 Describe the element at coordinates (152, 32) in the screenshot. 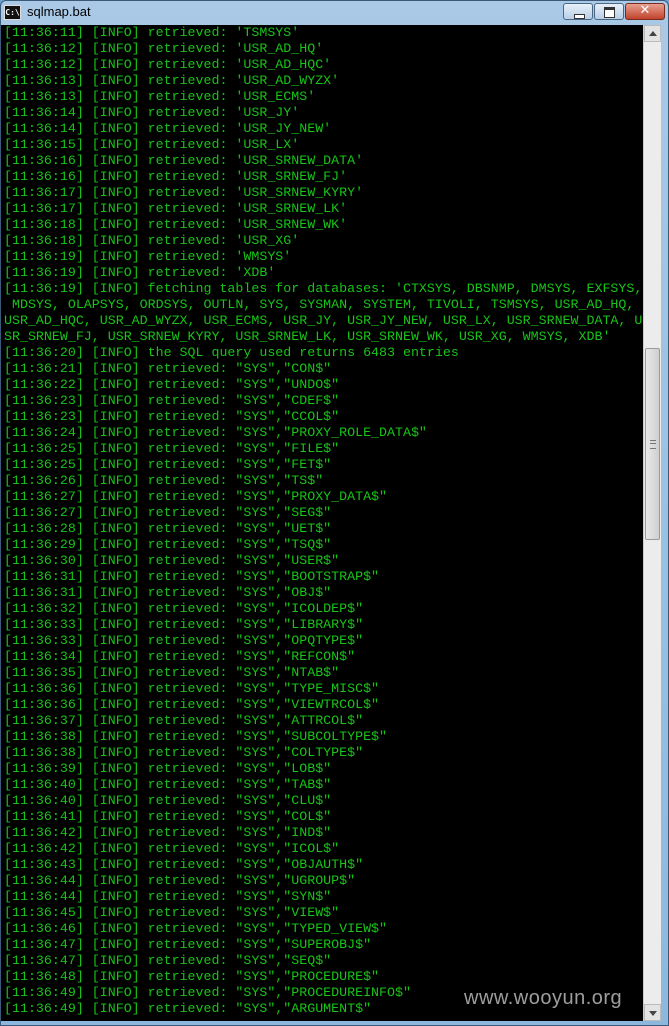

I see `console-line: [11:36:11] [INFO] retrieved: 'TSMSYS'` at that location.